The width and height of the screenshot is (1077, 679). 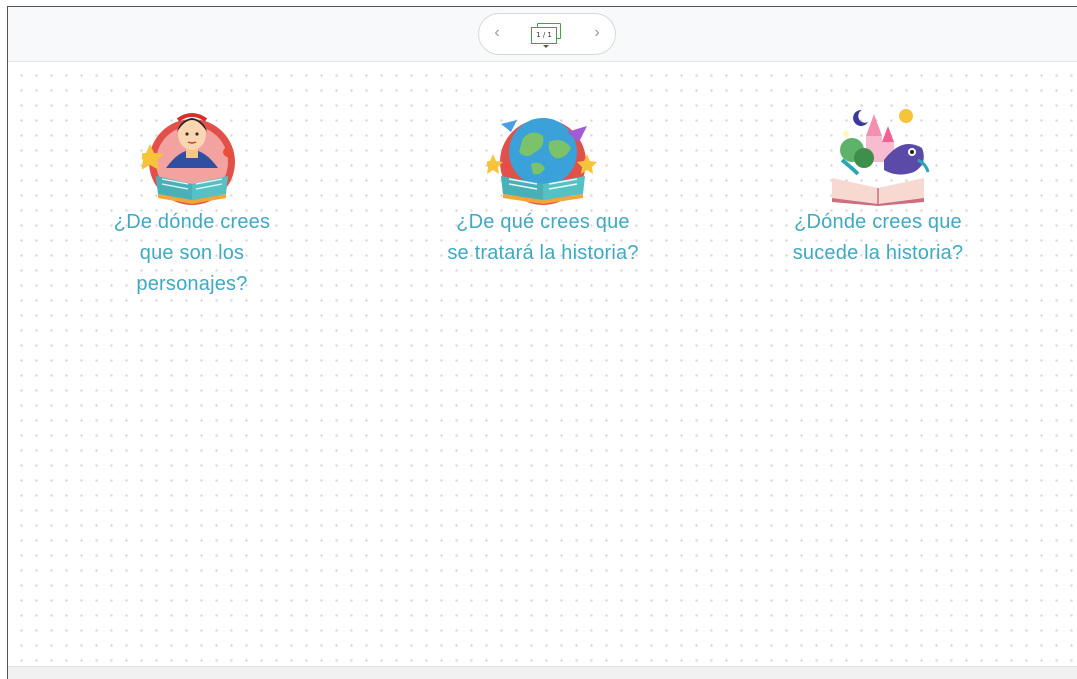 I want to click on bottom-bar, so click(x=542, y=672).